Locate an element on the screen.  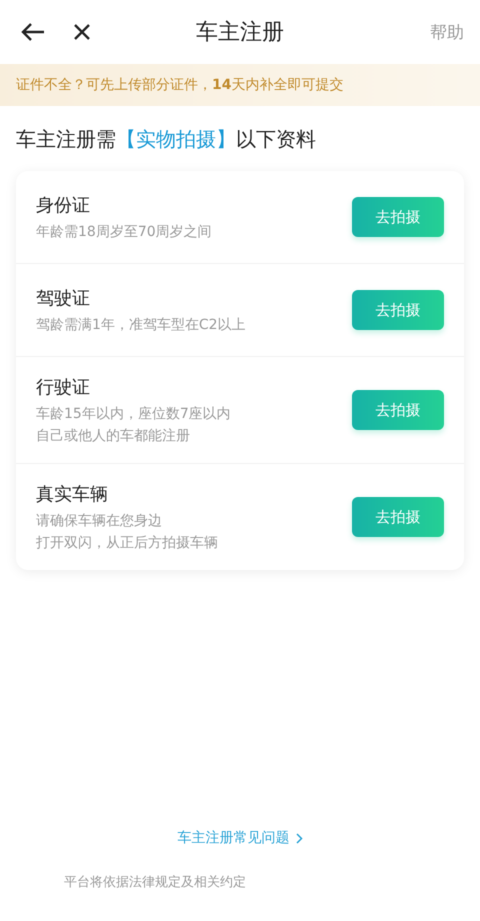
section-heading: 车主注册需【实物拍摄】以下资料 is located at coordinates (166, 139).